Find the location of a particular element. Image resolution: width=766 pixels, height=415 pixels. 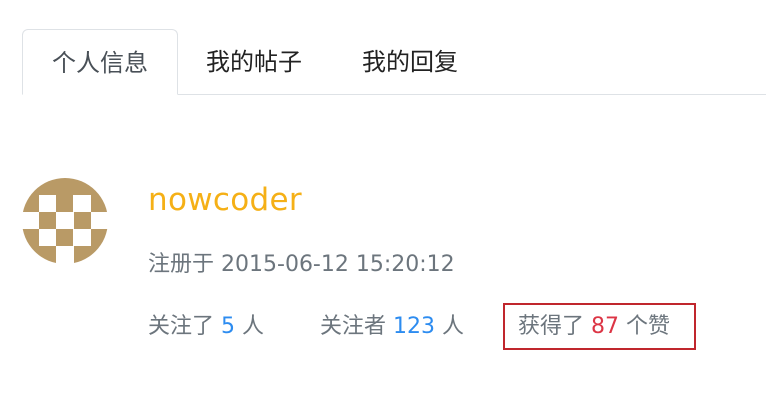

register-time: 2015-06-12 15:20:12 is located at coordinates (338, 264).